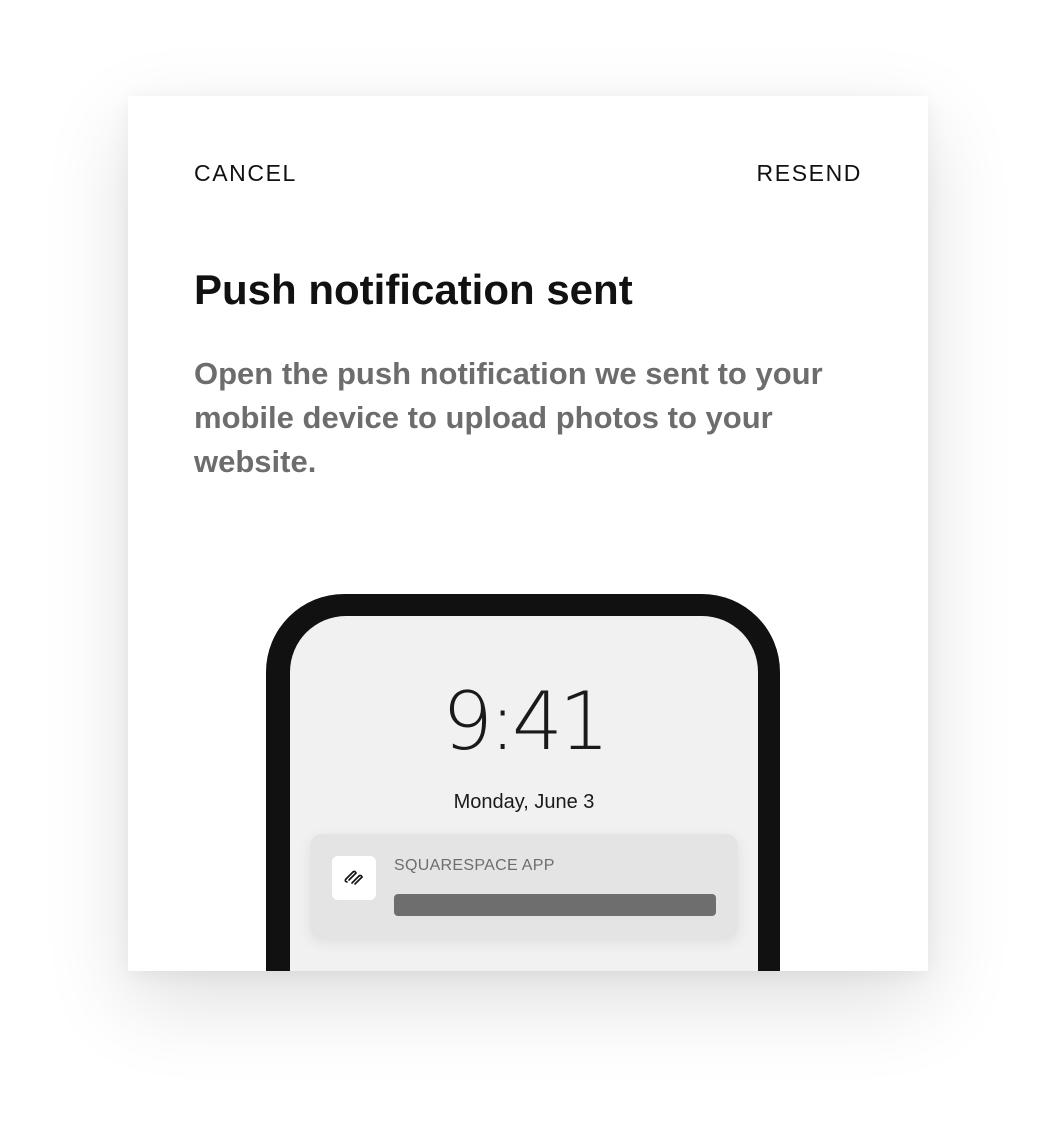 This screenshot has height=1132, width=1056. I want to click on notification-app-name: SQUARESPACE APP, so click(474, 865).